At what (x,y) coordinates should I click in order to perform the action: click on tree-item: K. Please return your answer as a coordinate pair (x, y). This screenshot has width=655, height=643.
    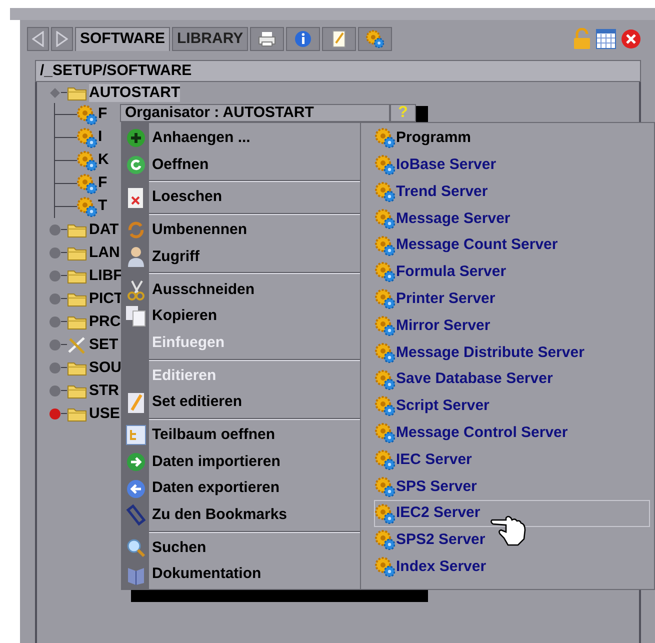
    Looking at the image, I should click on (103, 160).